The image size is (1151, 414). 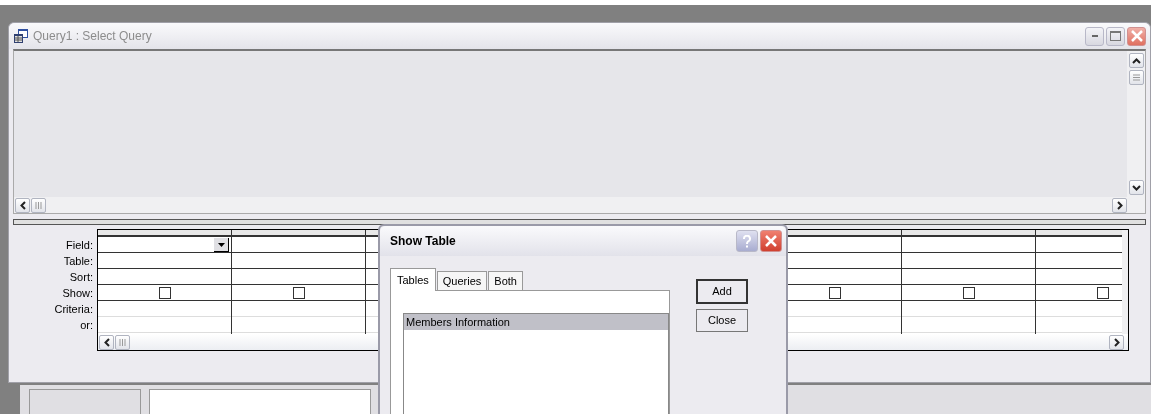 I want to click on tab: Queries, so click(x=462, y=280).